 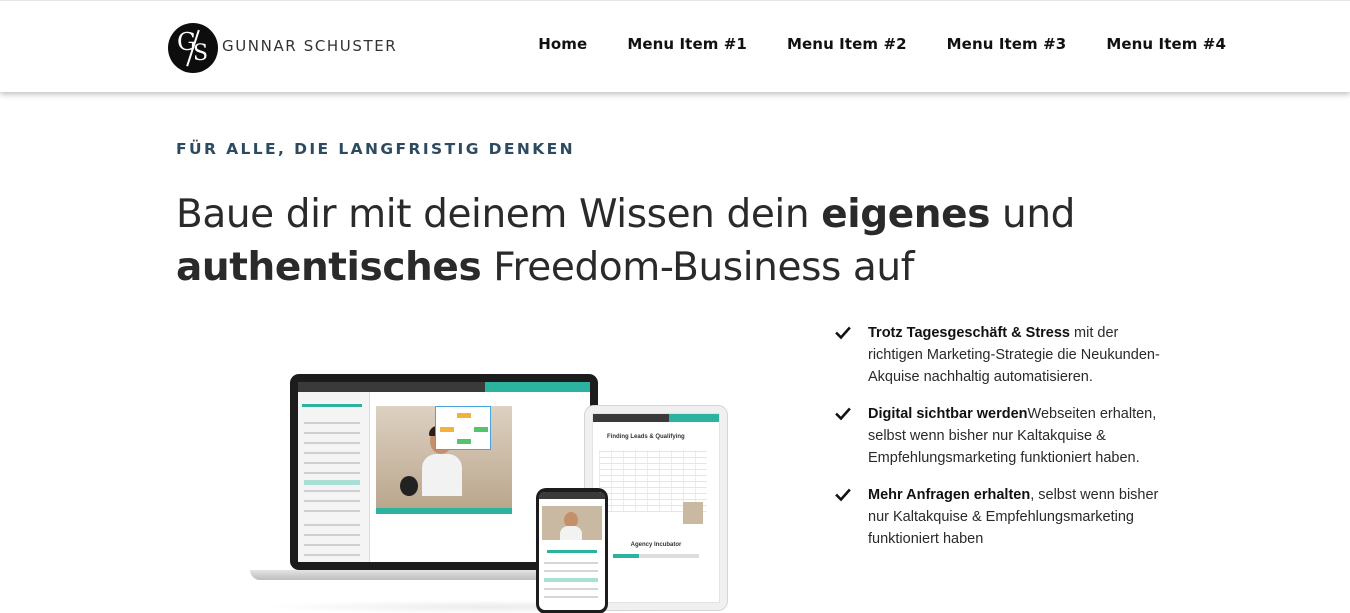 I want to click on headline-part3: Freedom-Business auf, so click(x=698, y=267).